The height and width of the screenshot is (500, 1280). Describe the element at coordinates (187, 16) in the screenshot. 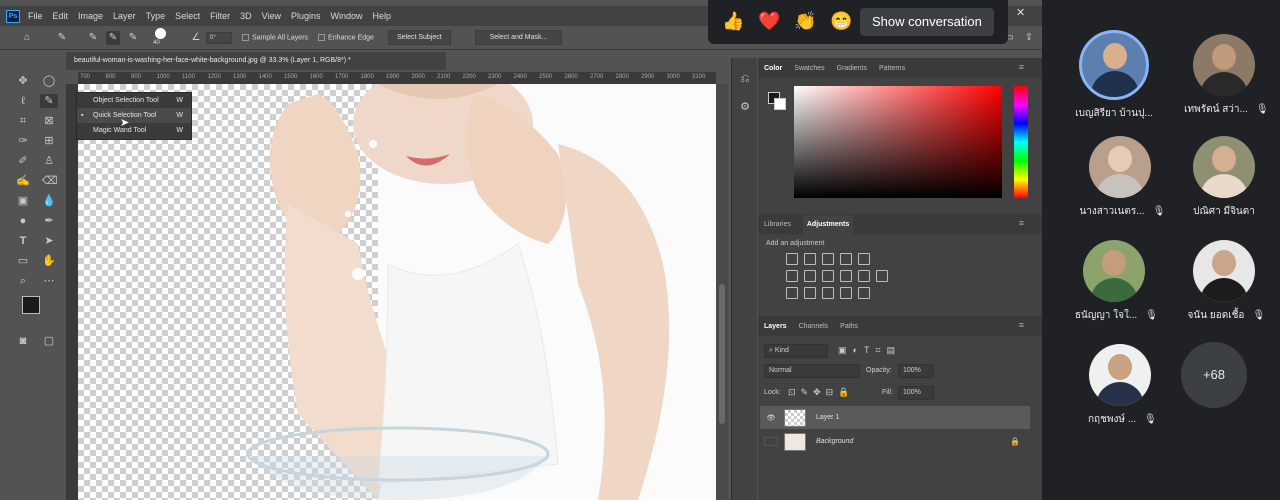

I see `menu-select: Select` at that location.